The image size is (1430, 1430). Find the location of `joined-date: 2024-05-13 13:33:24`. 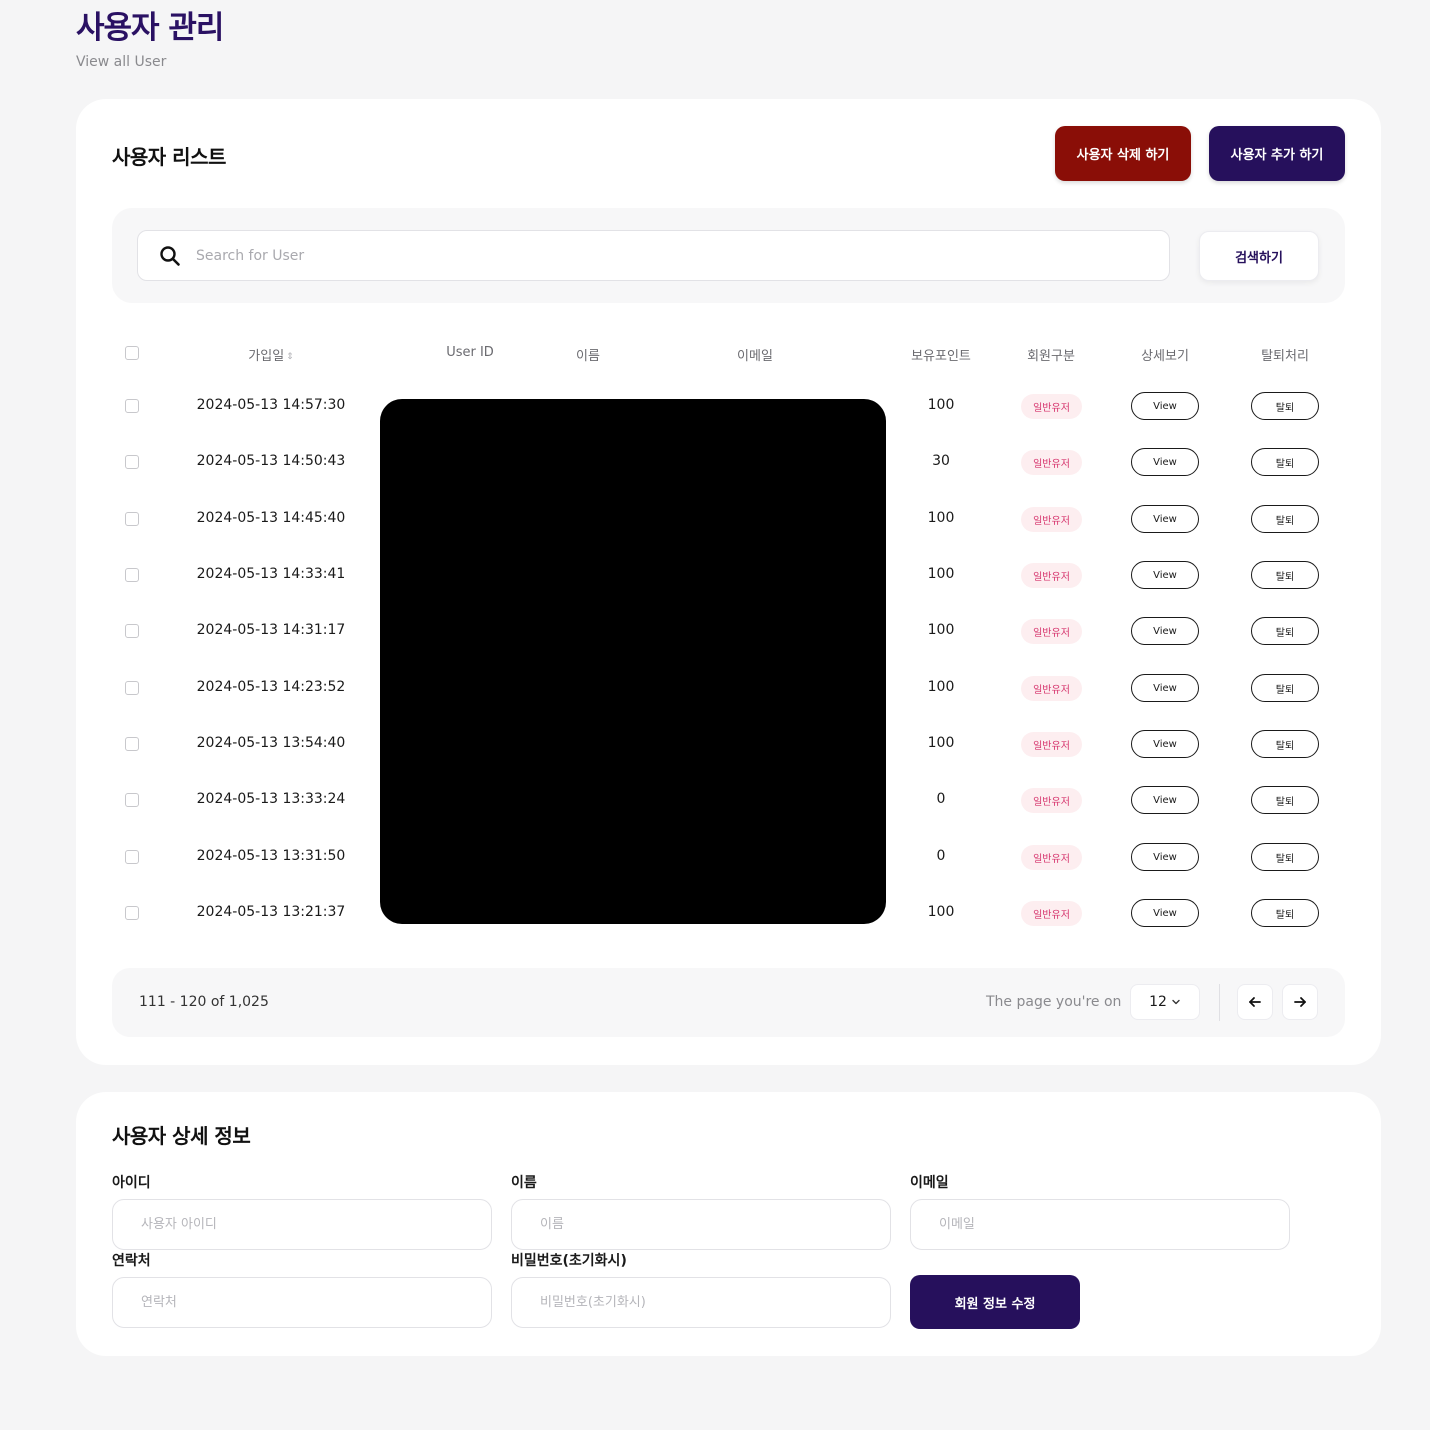

joined-date: 2024-05-13 13:33:24 is located at coordinates (271, 799).